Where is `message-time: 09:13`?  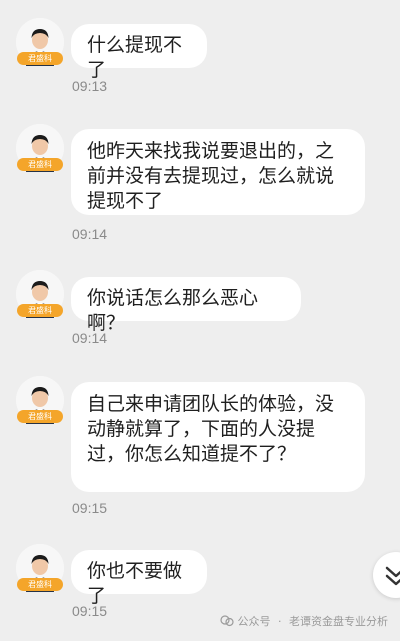 message-time: 09:13 is located at coordinates (90, 86).